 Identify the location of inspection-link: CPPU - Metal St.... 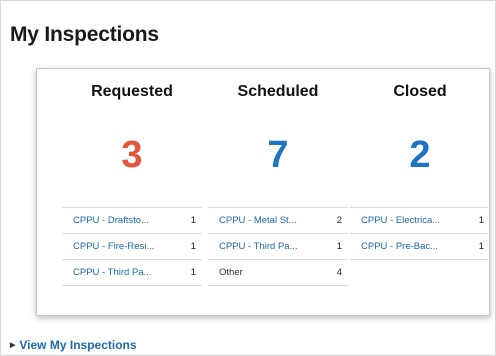
(267, 220).